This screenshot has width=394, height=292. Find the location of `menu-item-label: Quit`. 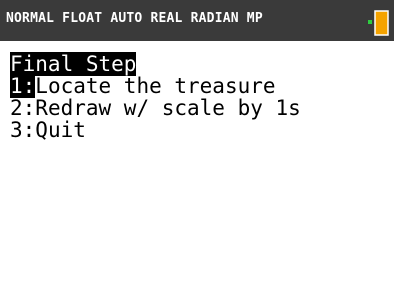

menu-item-label: Quit is located at coordinates (60, 130).